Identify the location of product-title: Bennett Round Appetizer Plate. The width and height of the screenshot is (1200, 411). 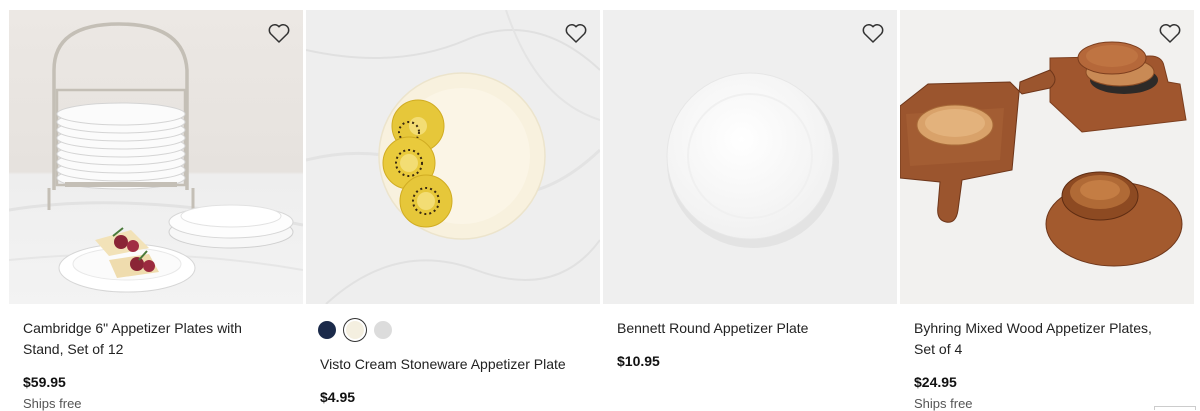
(742, 328).